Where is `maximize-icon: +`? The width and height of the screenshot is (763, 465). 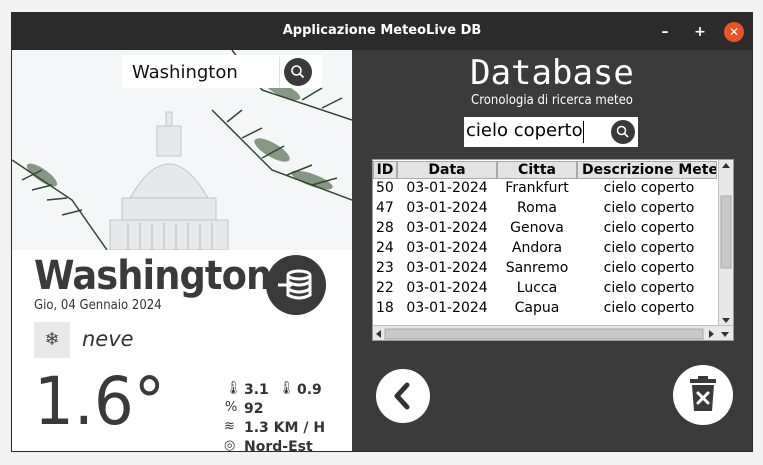 maximize-icon: + is located at coordinates (700, 32).